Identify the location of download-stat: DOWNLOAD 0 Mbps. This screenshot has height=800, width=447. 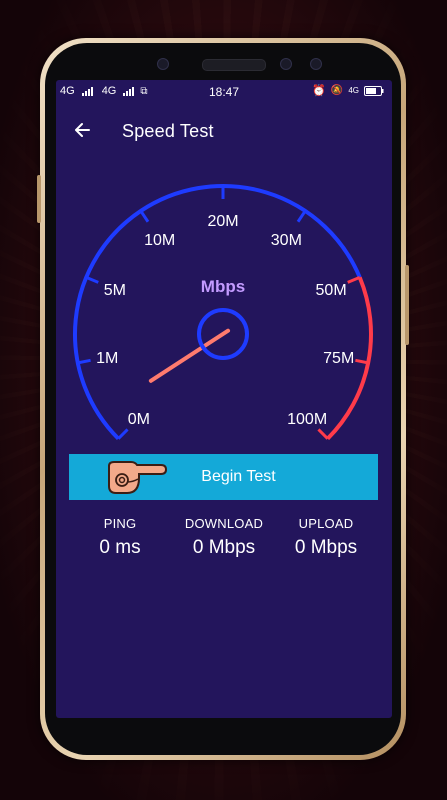
(224, 537).